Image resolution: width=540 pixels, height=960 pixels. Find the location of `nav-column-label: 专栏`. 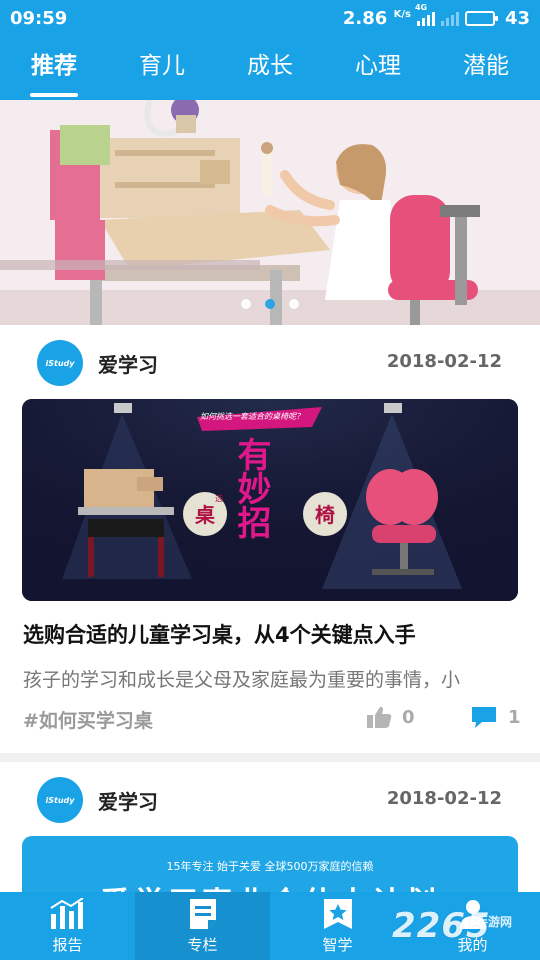

nav-column-label: 专栏 is located at coordinates (202, 944).